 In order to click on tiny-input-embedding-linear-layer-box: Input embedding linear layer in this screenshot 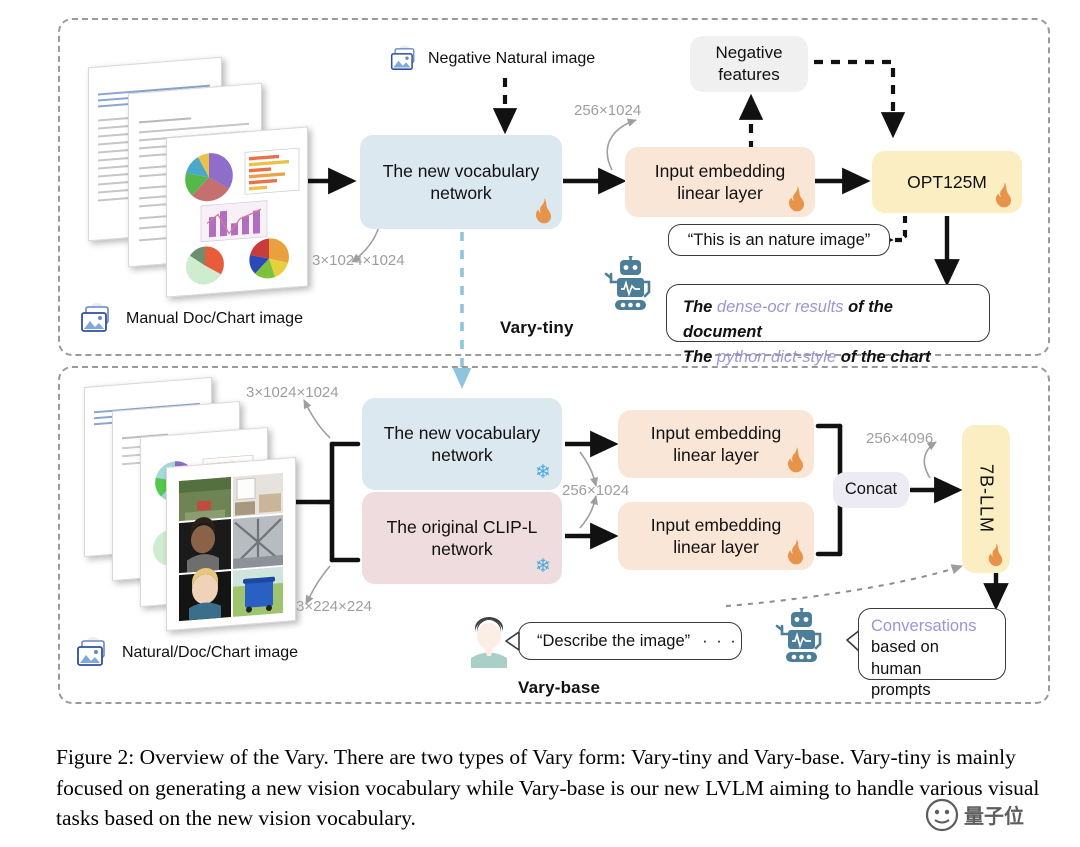, I will do `click(720, 182)`.